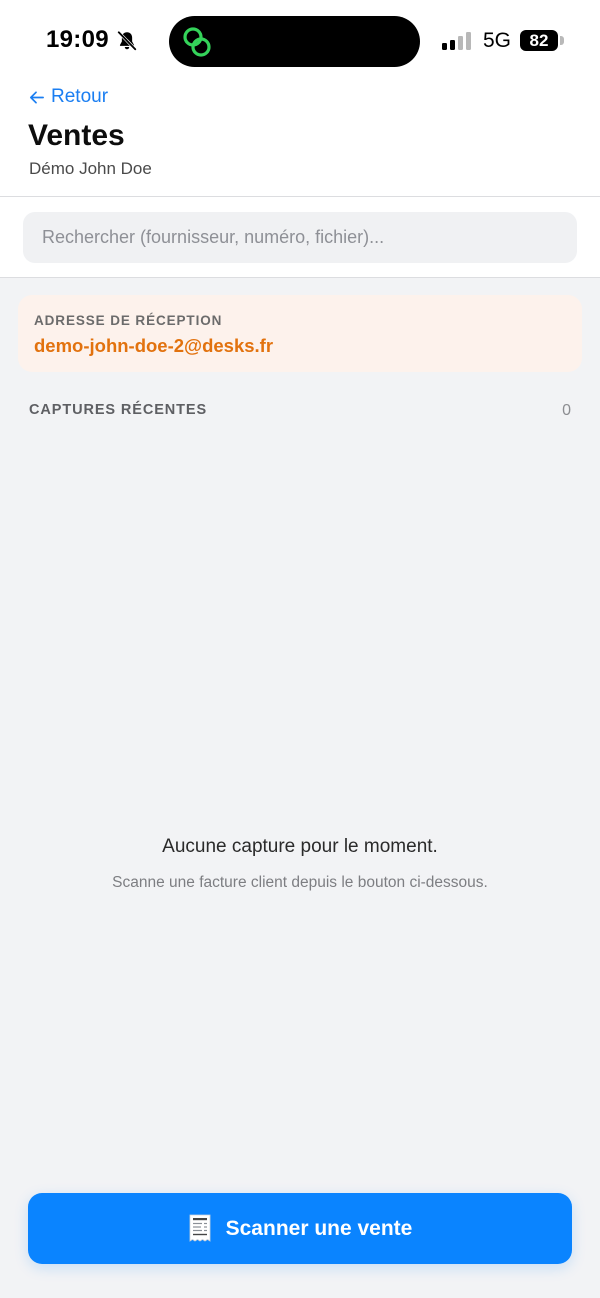 The image size is (600, 1298). I want to click on empty-state-title: Aucune capture pour le moment., so click(300, 846).